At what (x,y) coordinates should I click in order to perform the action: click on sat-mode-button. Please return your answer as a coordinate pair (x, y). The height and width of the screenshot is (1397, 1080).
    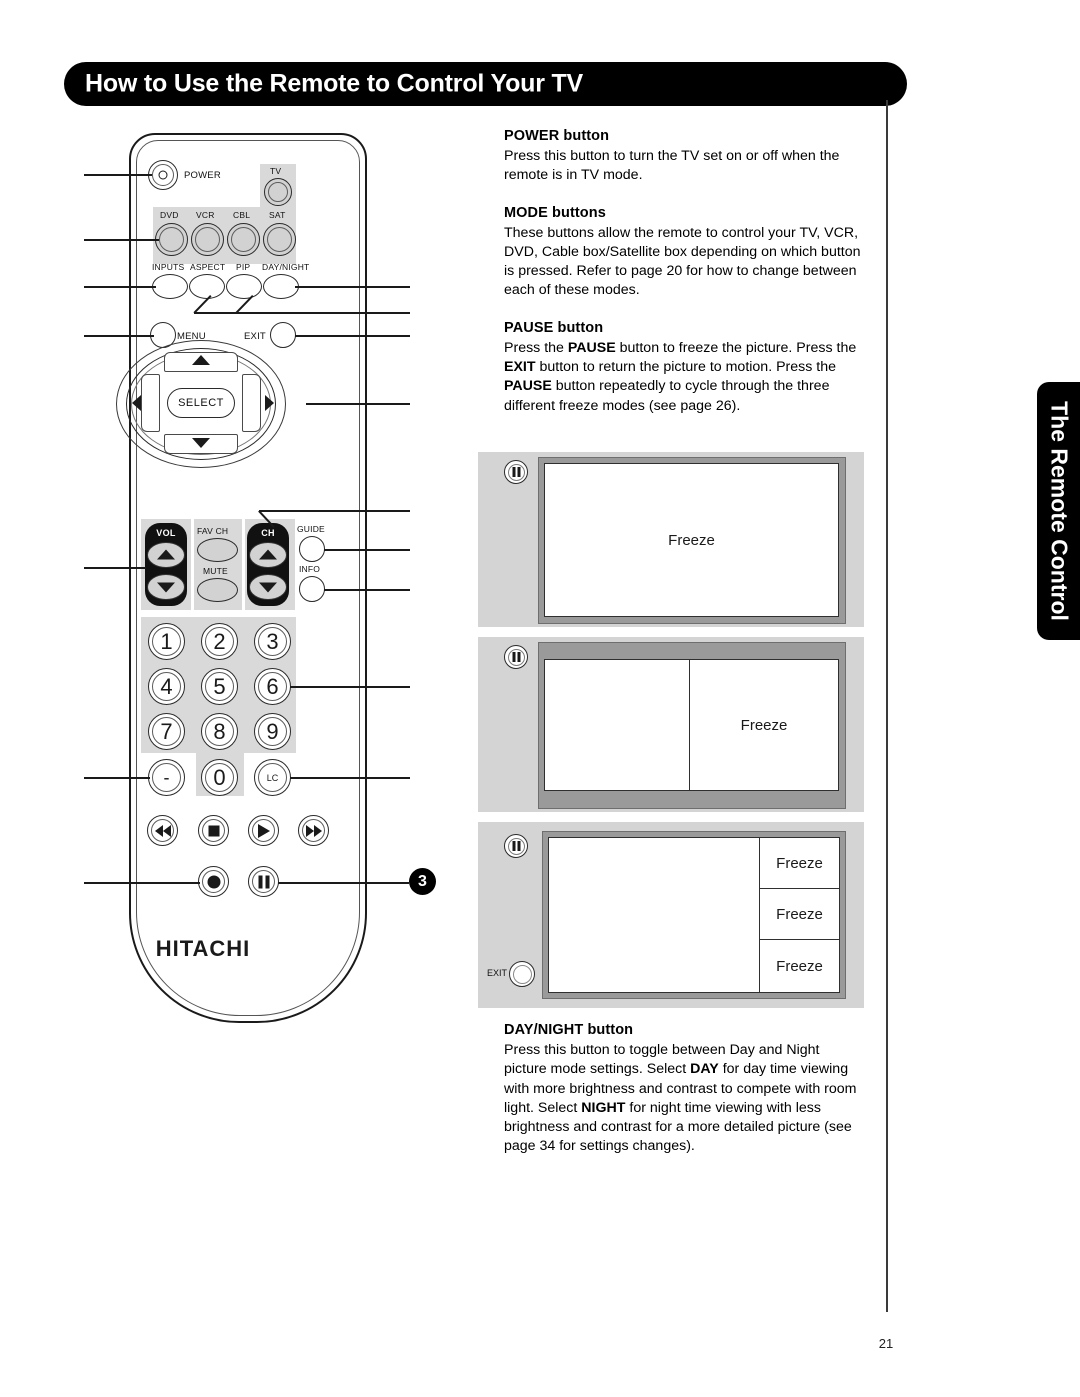
    Looking at the image, I should click on (279, 239).